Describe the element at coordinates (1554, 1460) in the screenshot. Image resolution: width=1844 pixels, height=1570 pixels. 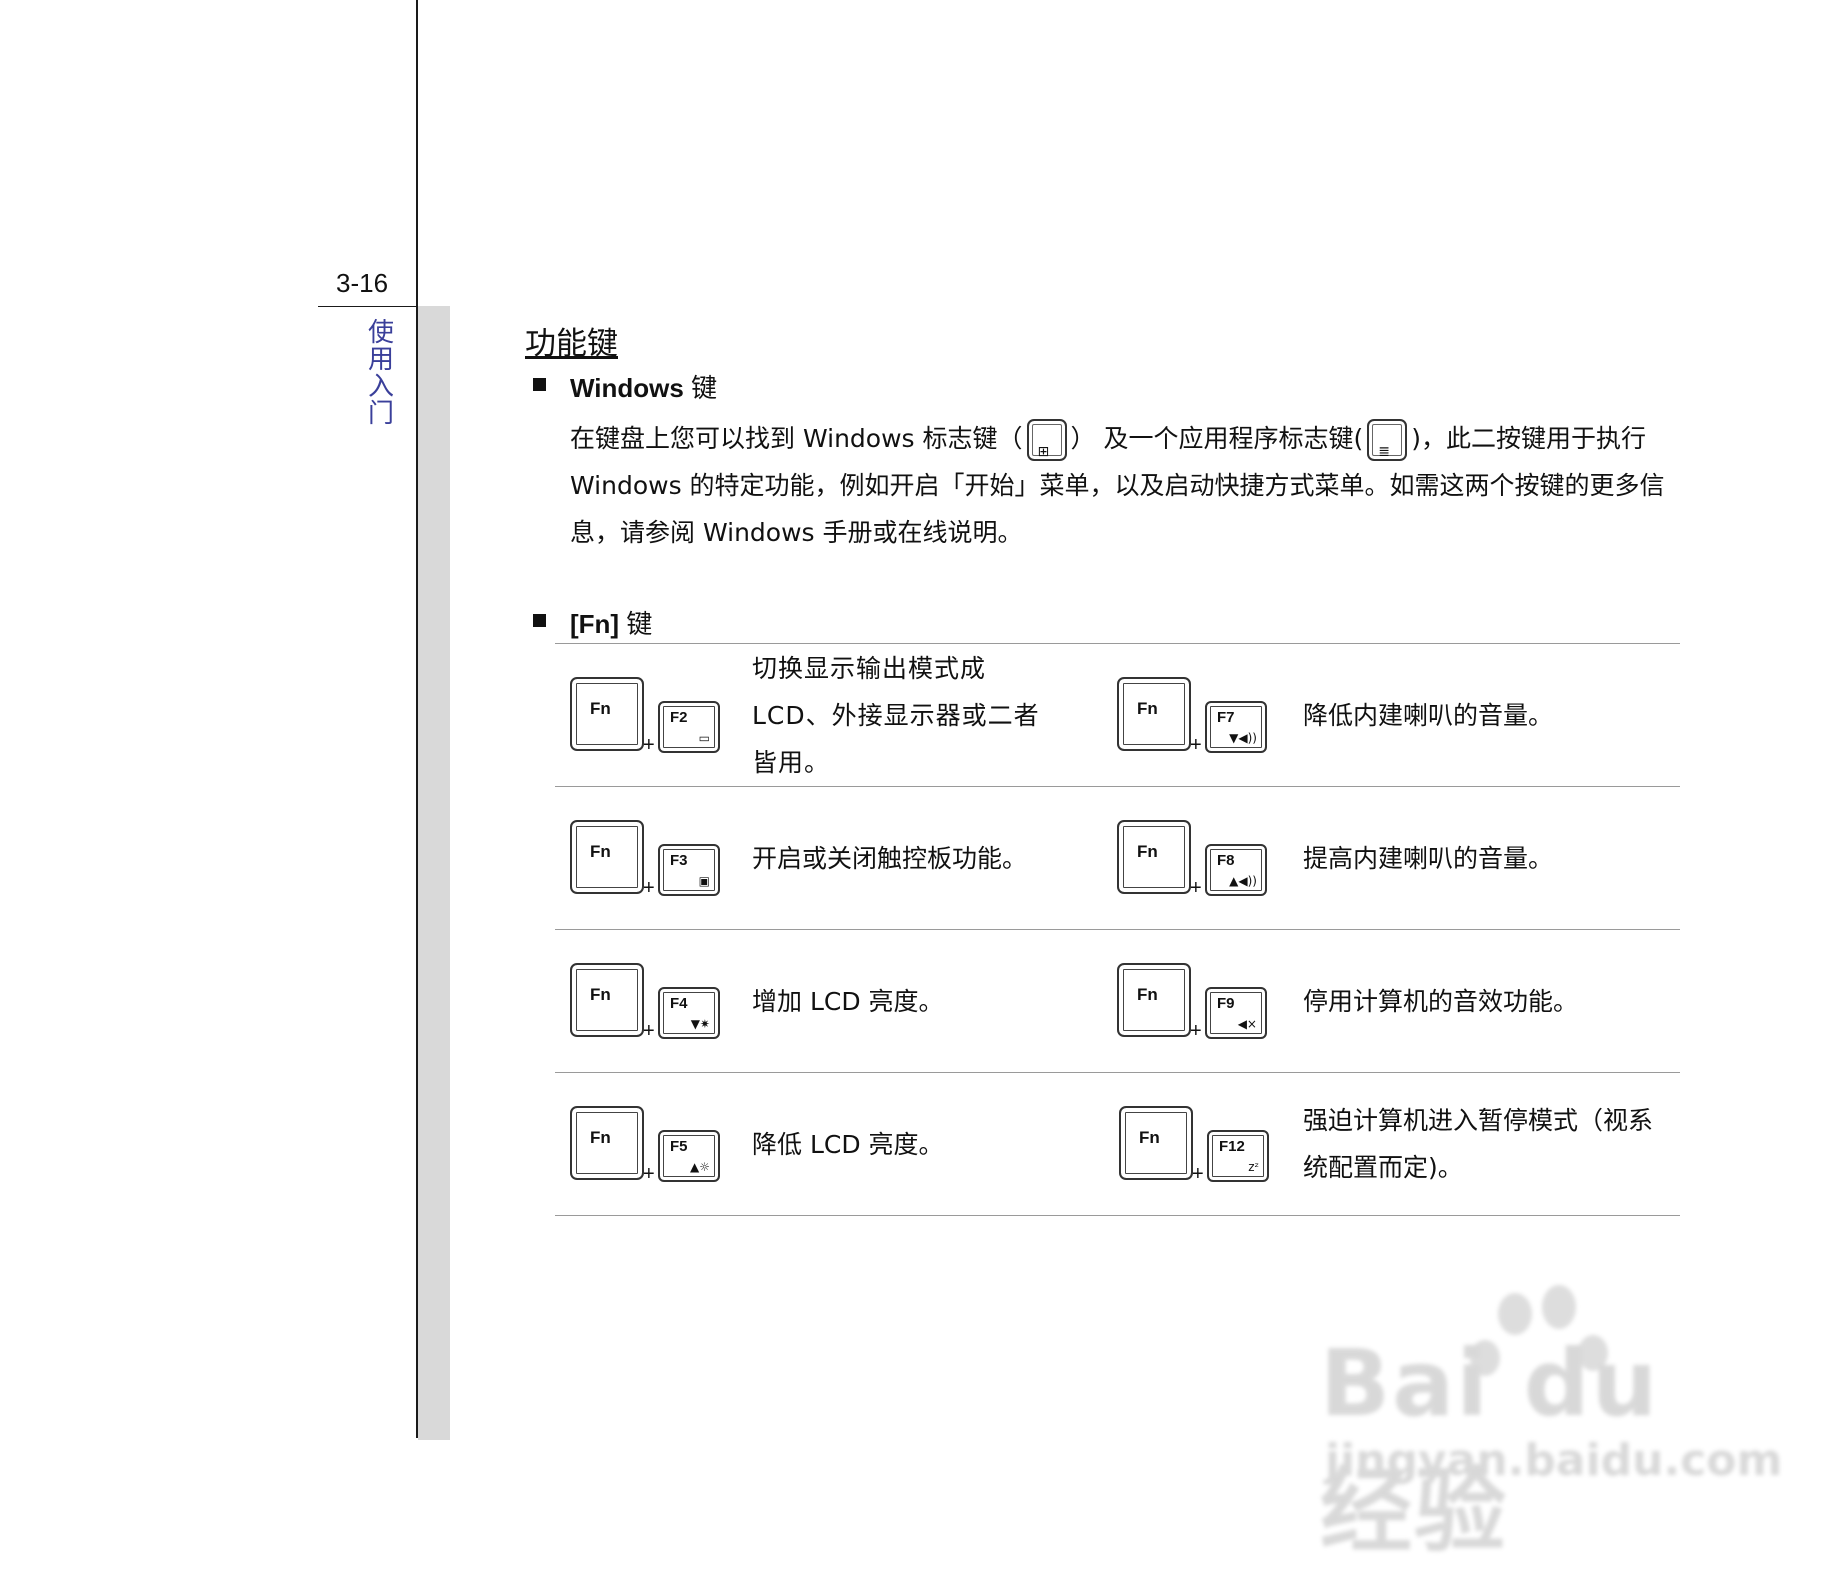
I see `watermark-url: jingyan.baidu.com` at that location.